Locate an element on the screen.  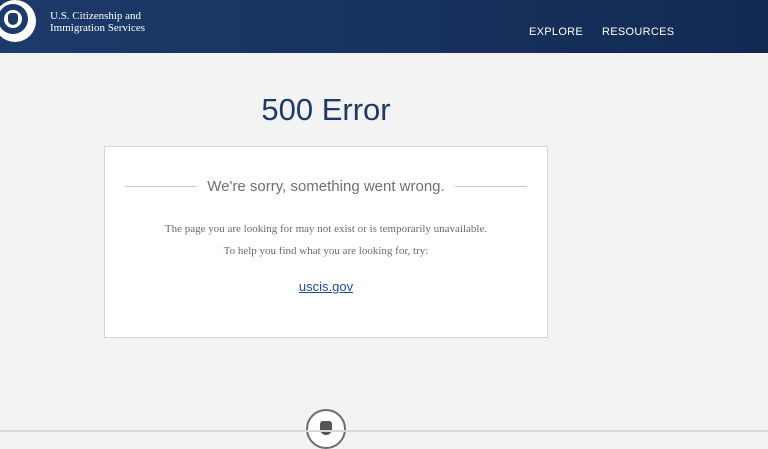
uscis-home-link: uscis.gov is located at coordinates (326, 286).